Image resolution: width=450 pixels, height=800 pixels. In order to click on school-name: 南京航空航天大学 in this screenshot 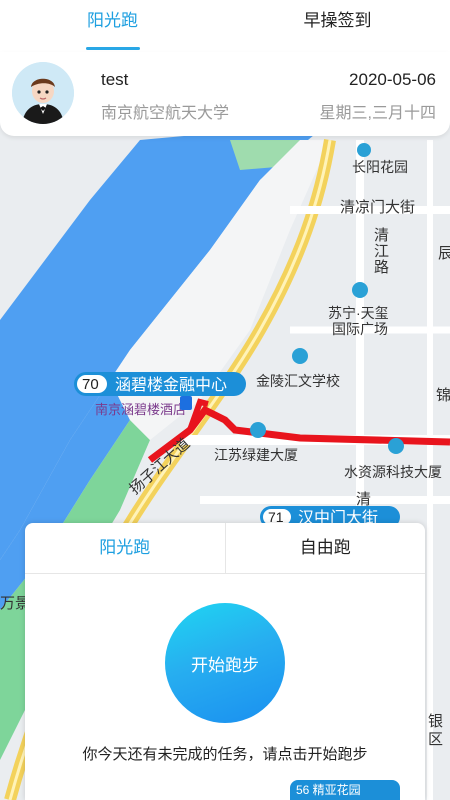, I will do `click(165, 113)`.